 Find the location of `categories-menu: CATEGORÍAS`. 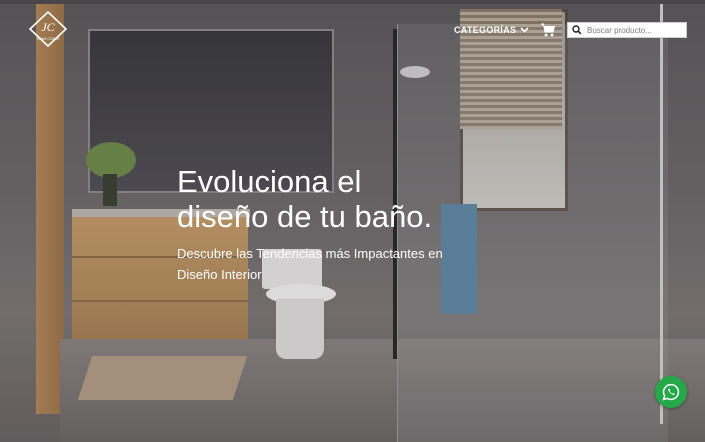

categories-menu: CATEGORÍAS is located at coordinates (491, 30).